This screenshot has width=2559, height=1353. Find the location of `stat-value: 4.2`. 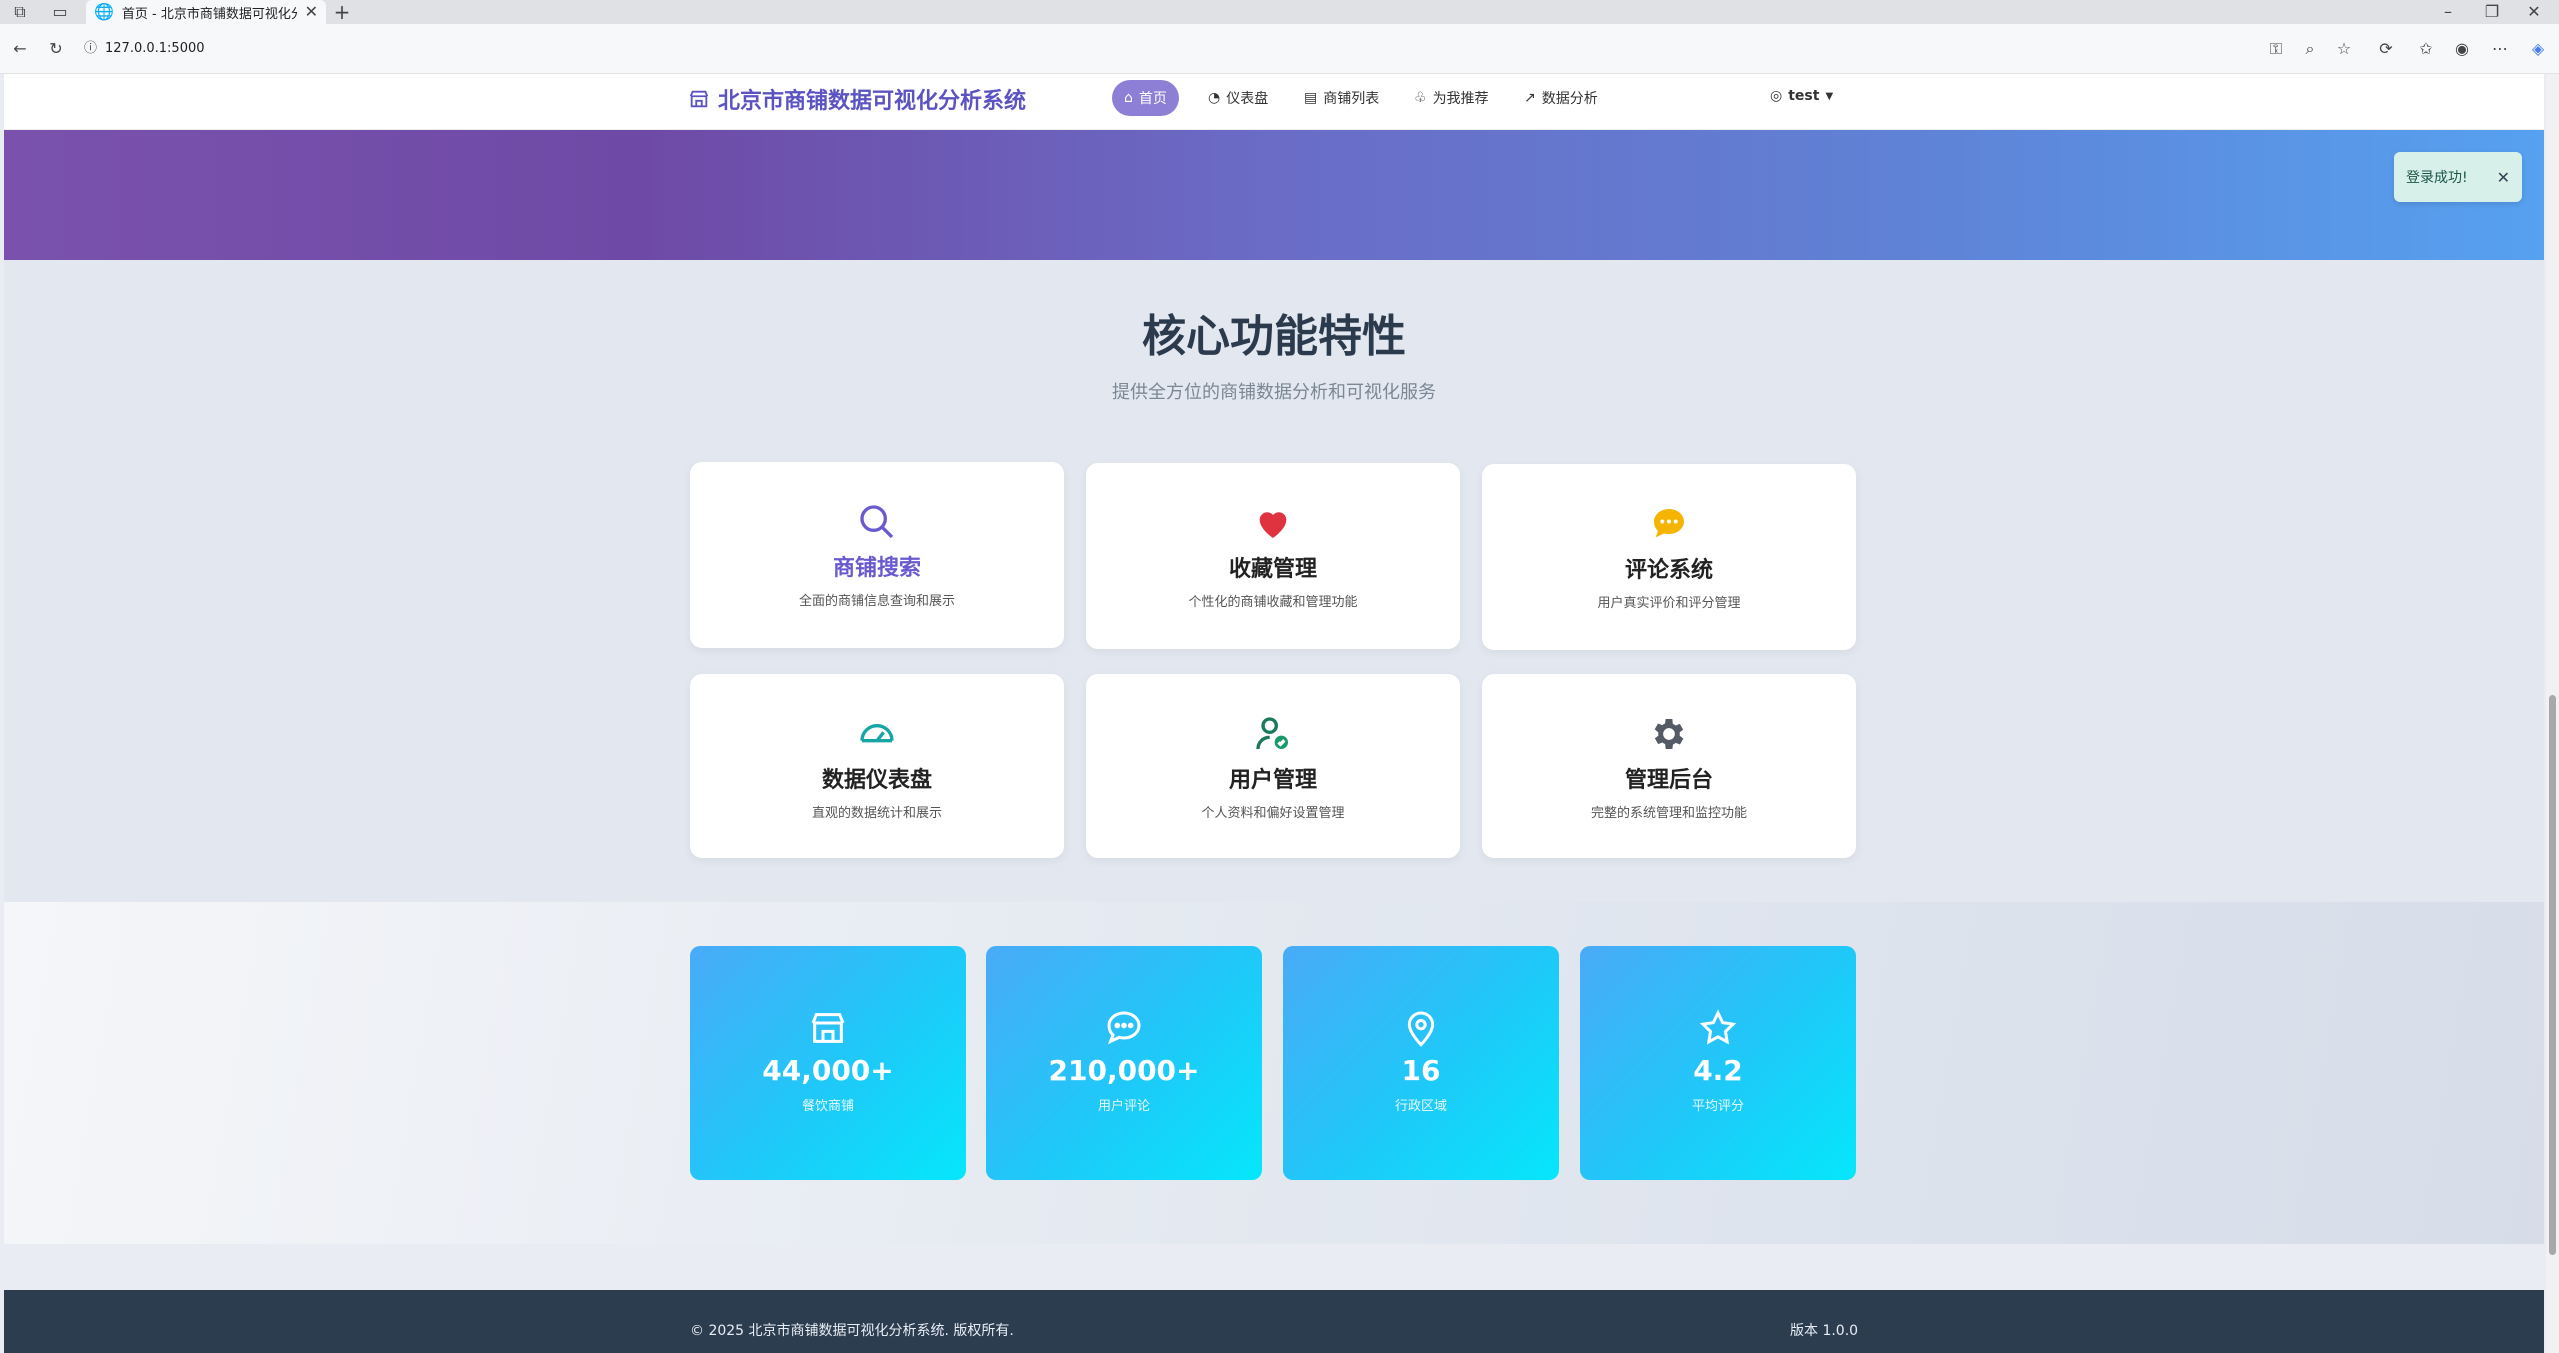

stat-value: 4.2 is located at coordinates (1718, 1070).